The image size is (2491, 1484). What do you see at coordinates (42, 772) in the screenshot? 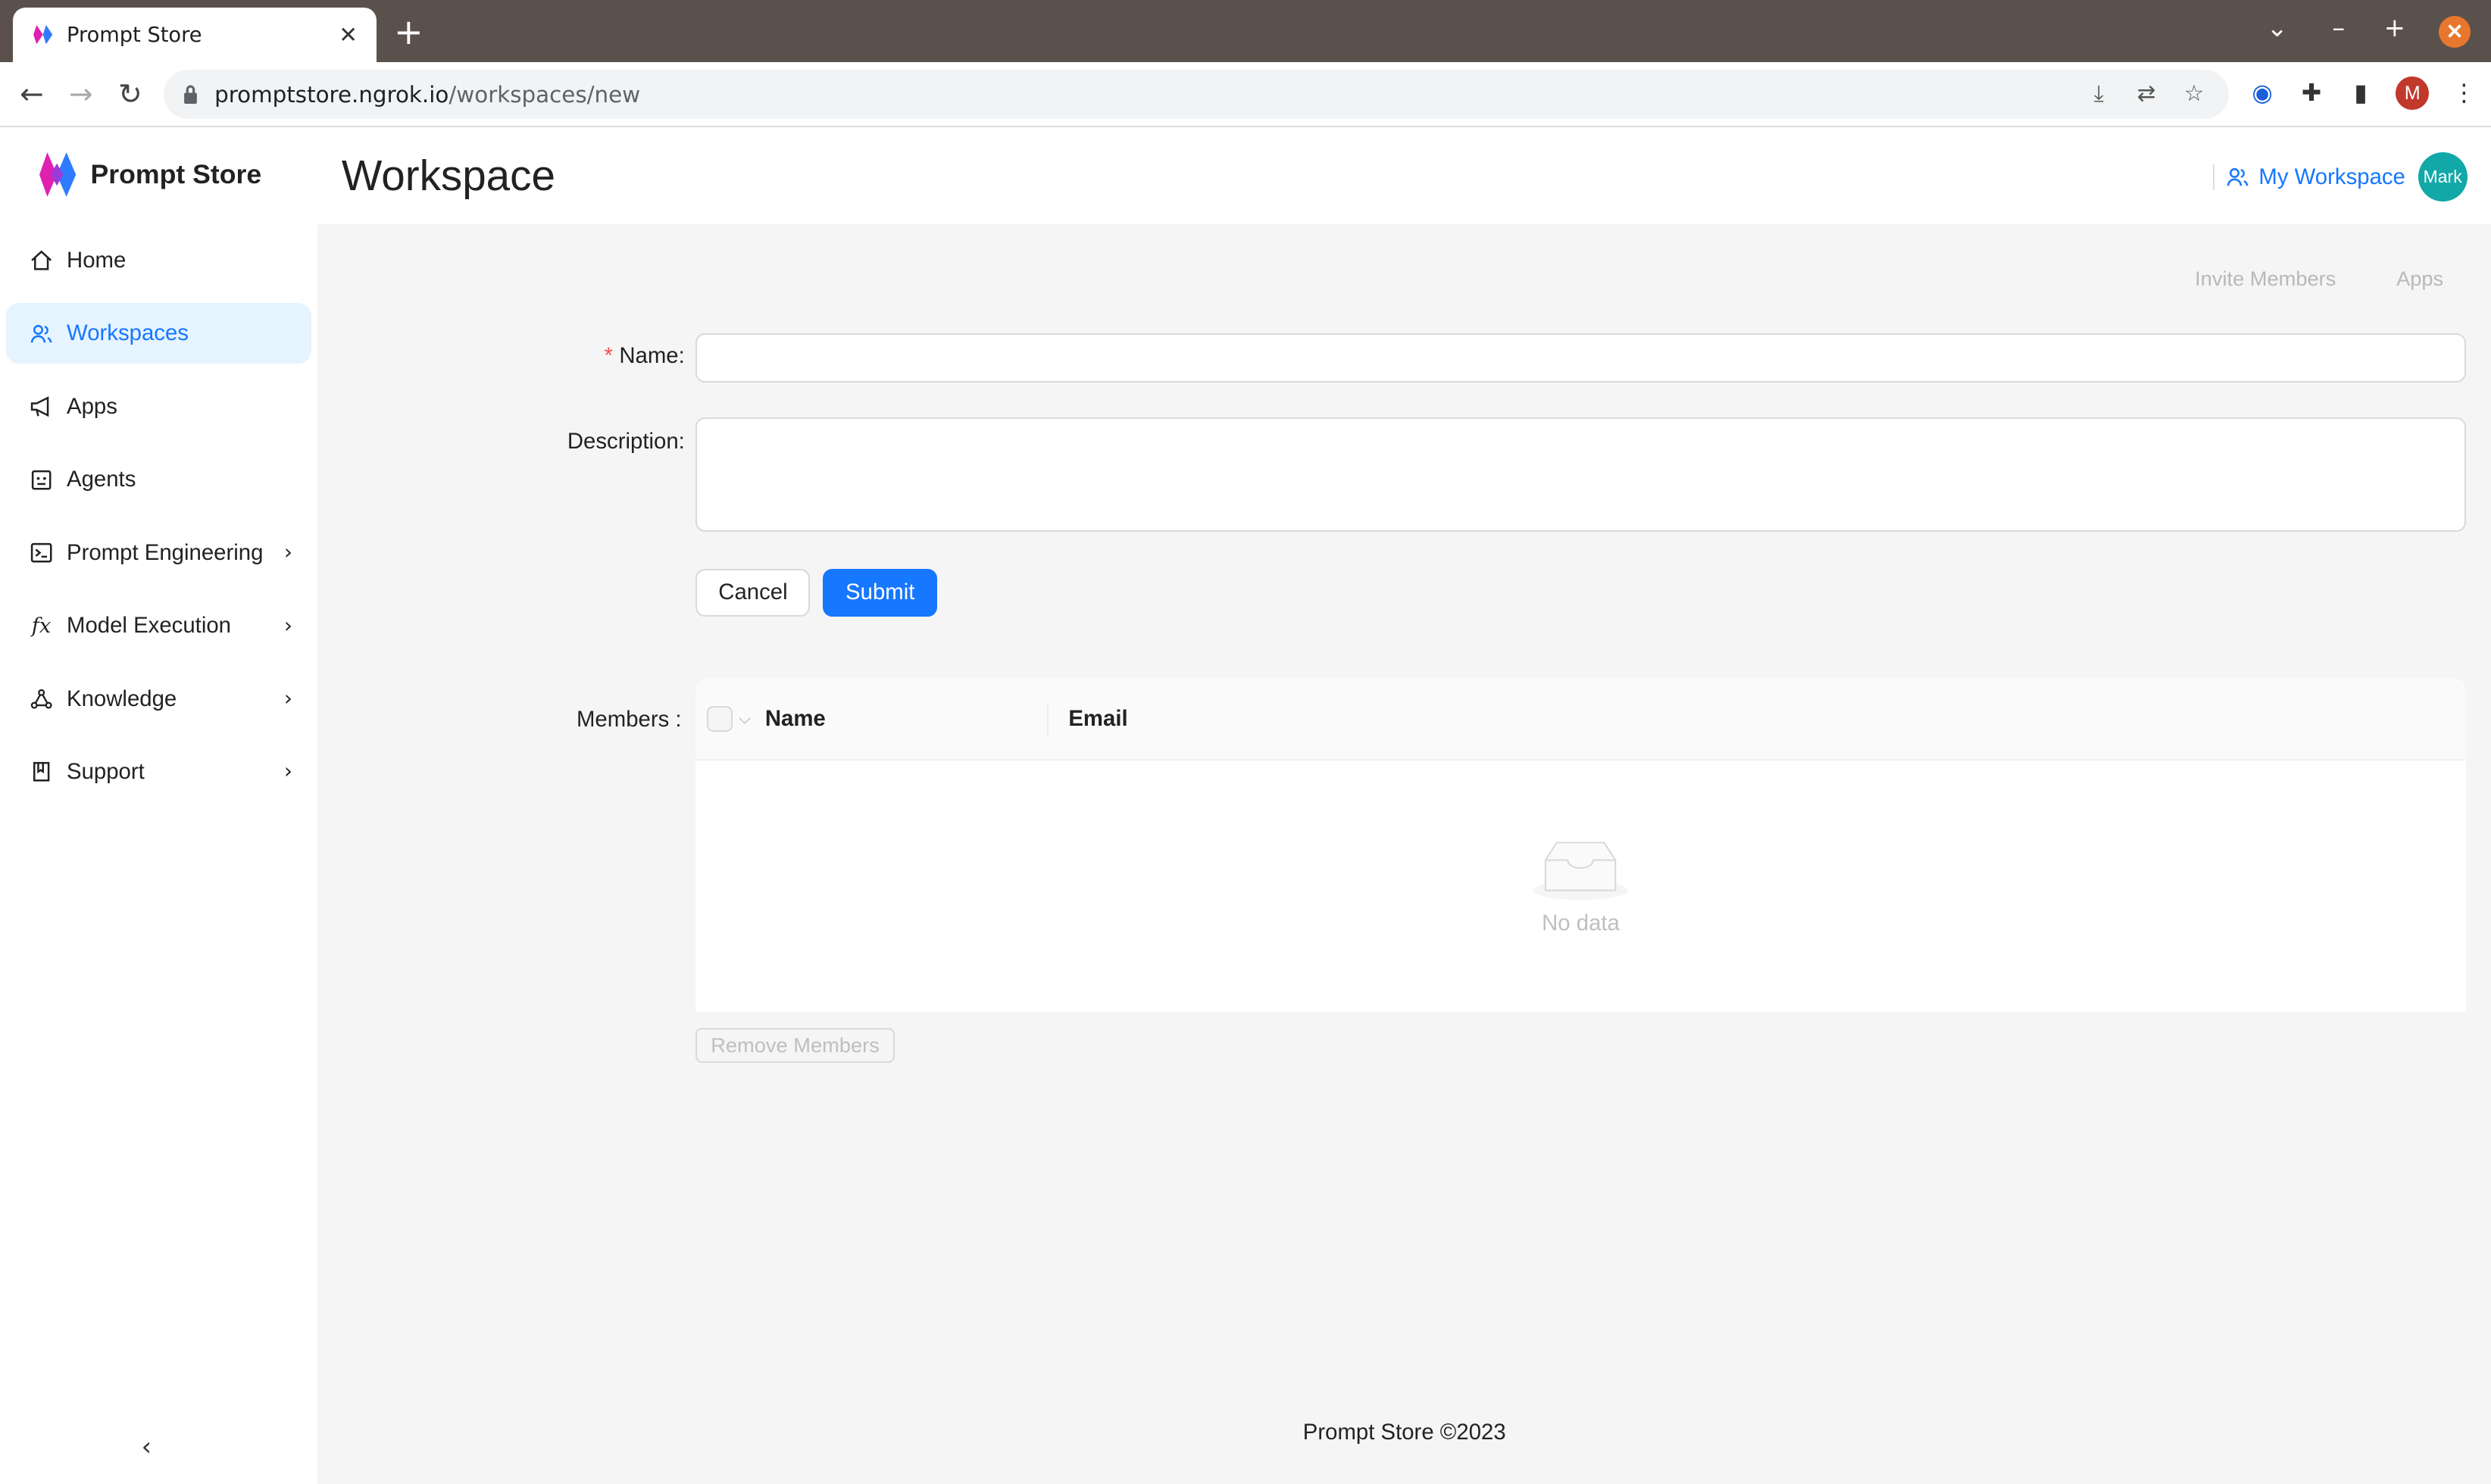
I see `book-icon` at bounding box center [42, 772].